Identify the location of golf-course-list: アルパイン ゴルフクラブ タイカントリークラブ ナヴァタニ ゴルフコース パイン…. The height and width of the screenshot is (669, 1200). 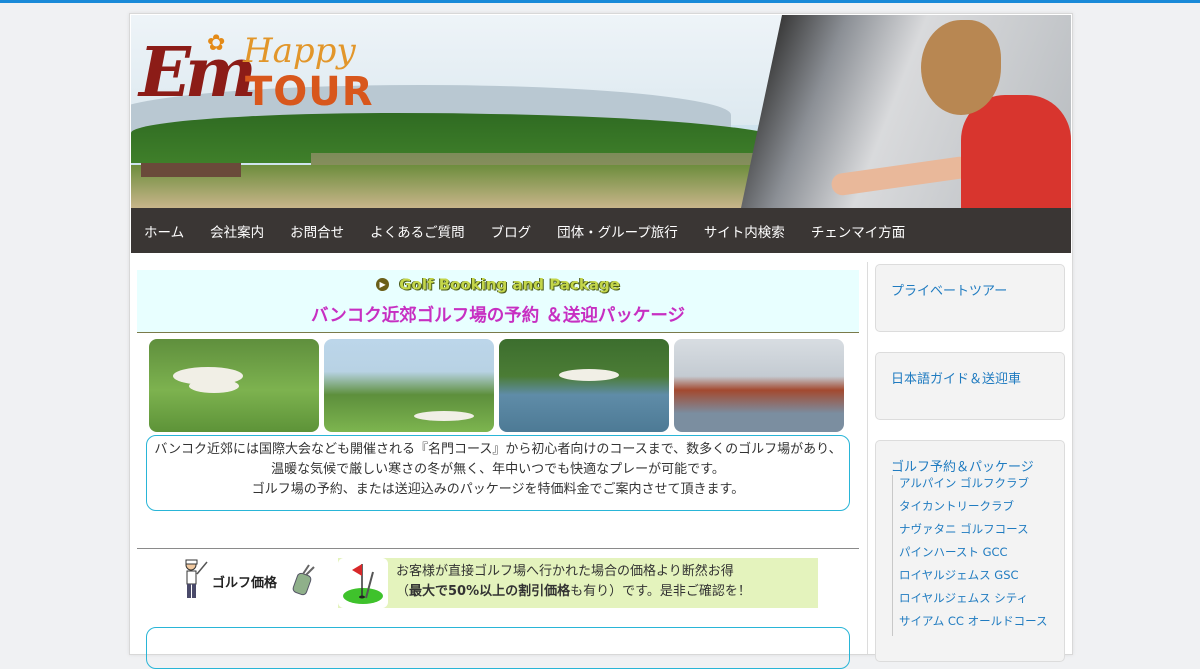
(970, 555).